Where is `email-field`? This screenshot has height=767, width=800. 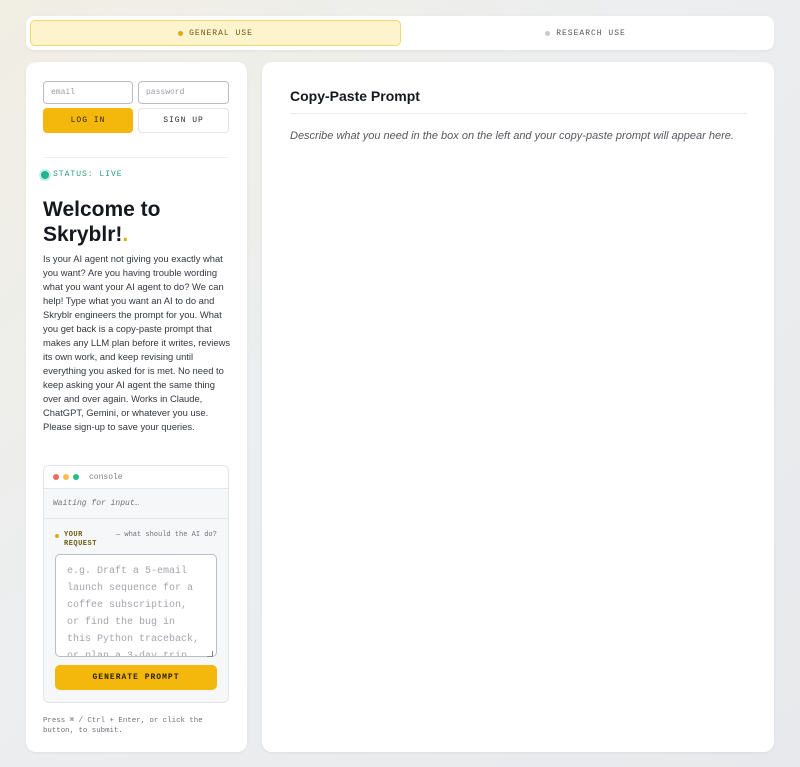 email-field is located at coordinates (88, 92).